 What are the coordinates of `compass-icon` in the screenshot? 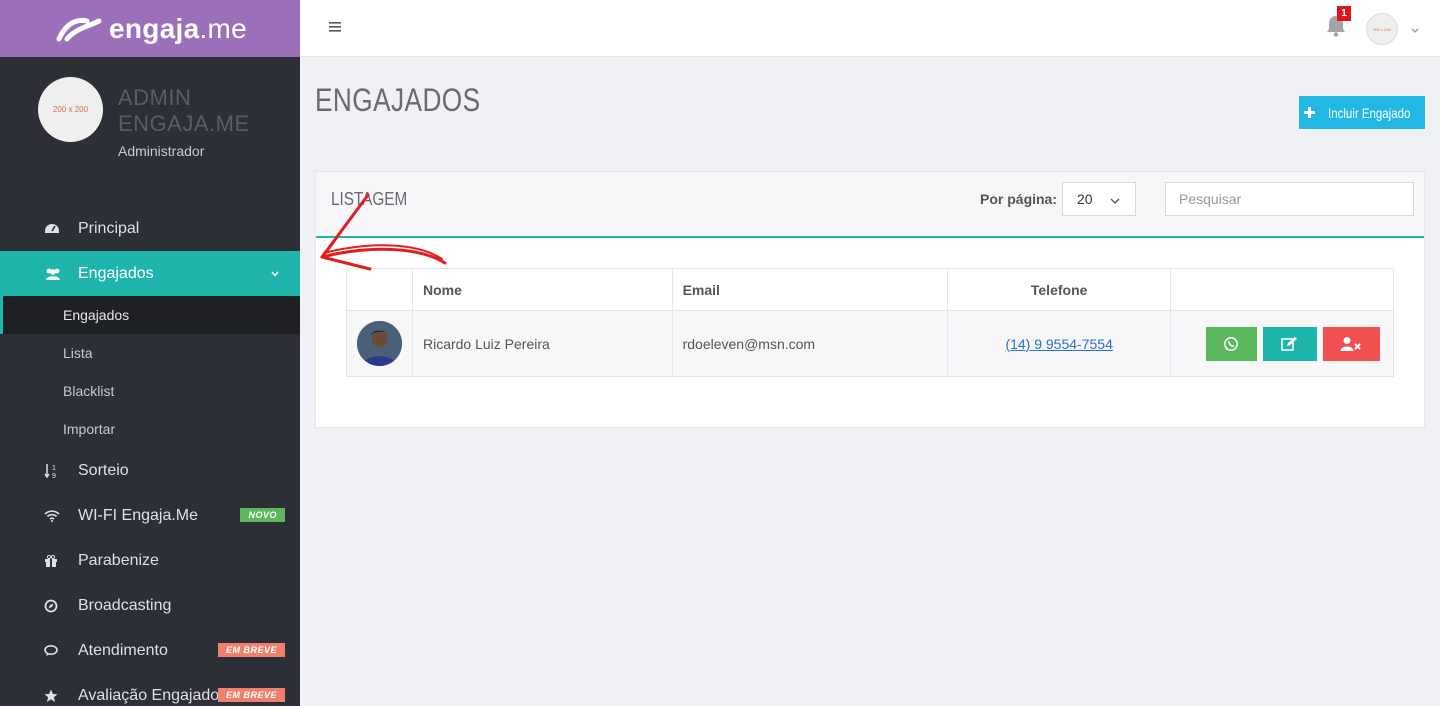 It's located at (39, 606).